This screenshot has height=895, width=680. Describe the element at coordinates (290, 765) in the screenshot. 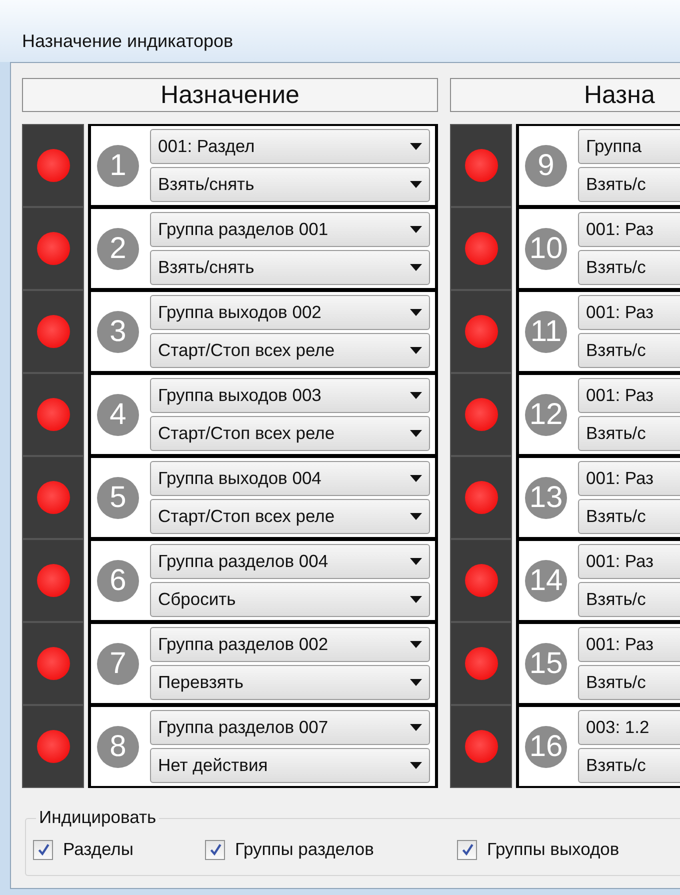

I see `action-dropdown: Нет действия` at that location.